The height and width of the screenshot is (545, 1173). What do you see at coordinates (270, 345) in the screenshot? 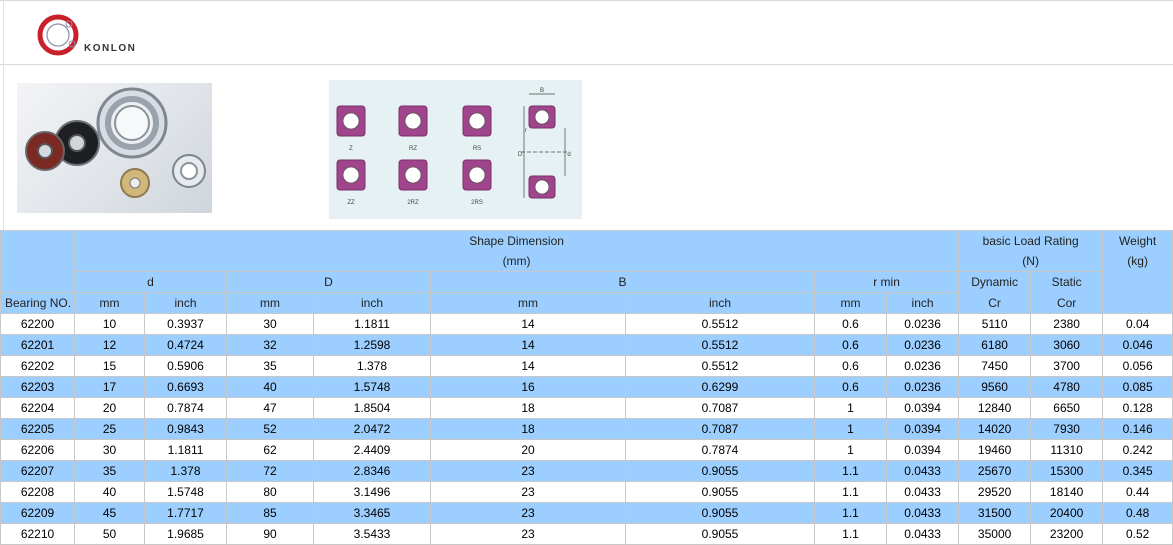
I see `big-d-mm-cell: 32` at bounding box center [270, 345].